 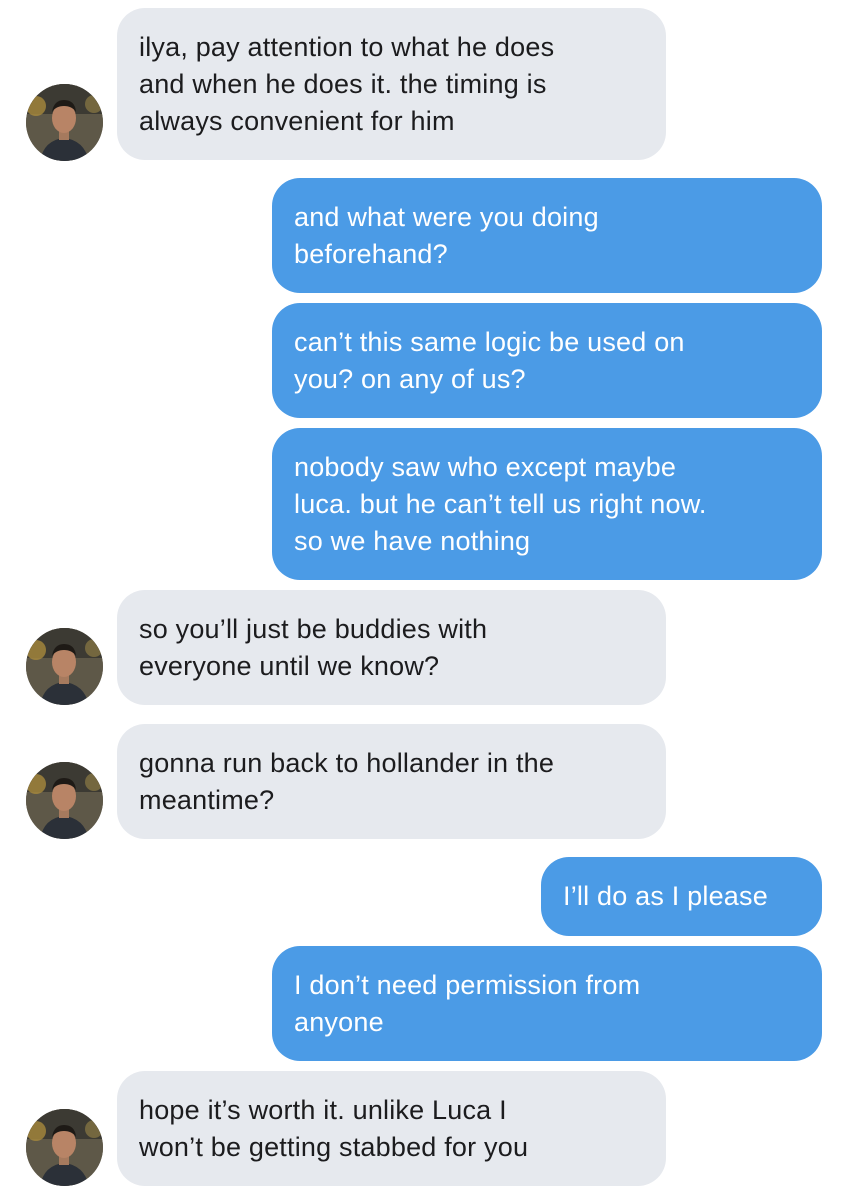 I want to click on message-text-line: so we have nothing, so click(x=412, y=540).